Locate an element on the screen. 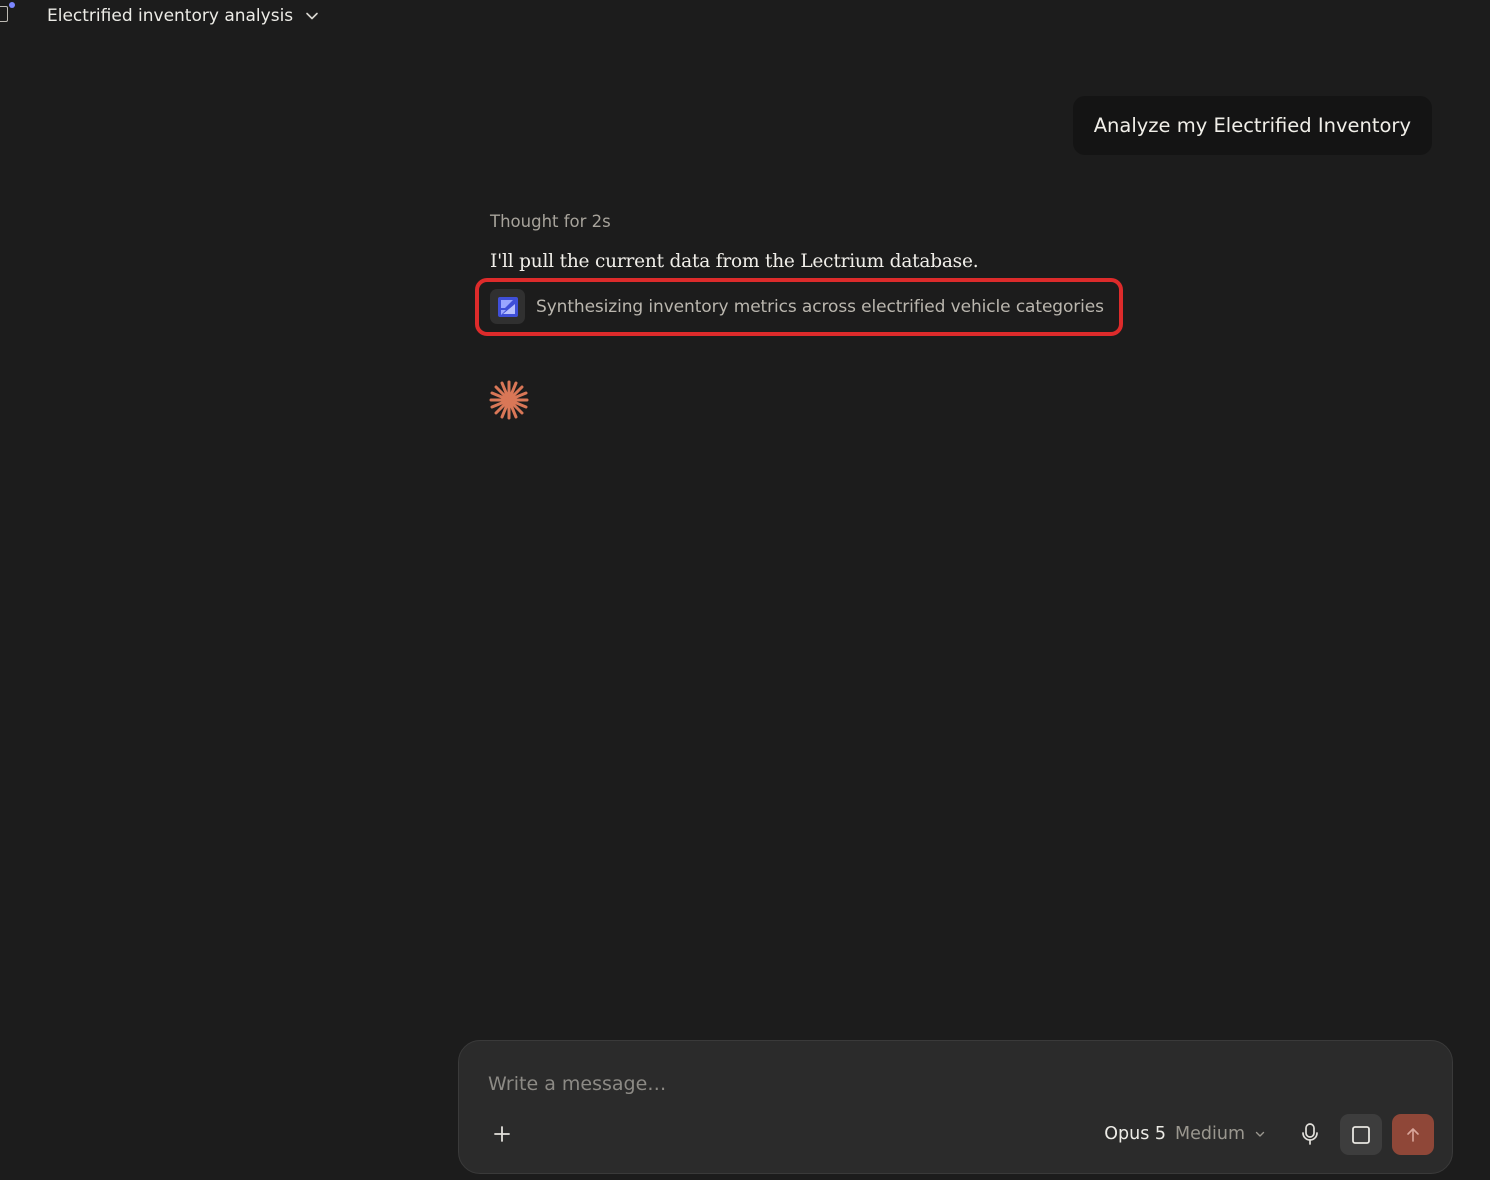  sidebar-icon is located at coordinates (4, 14).